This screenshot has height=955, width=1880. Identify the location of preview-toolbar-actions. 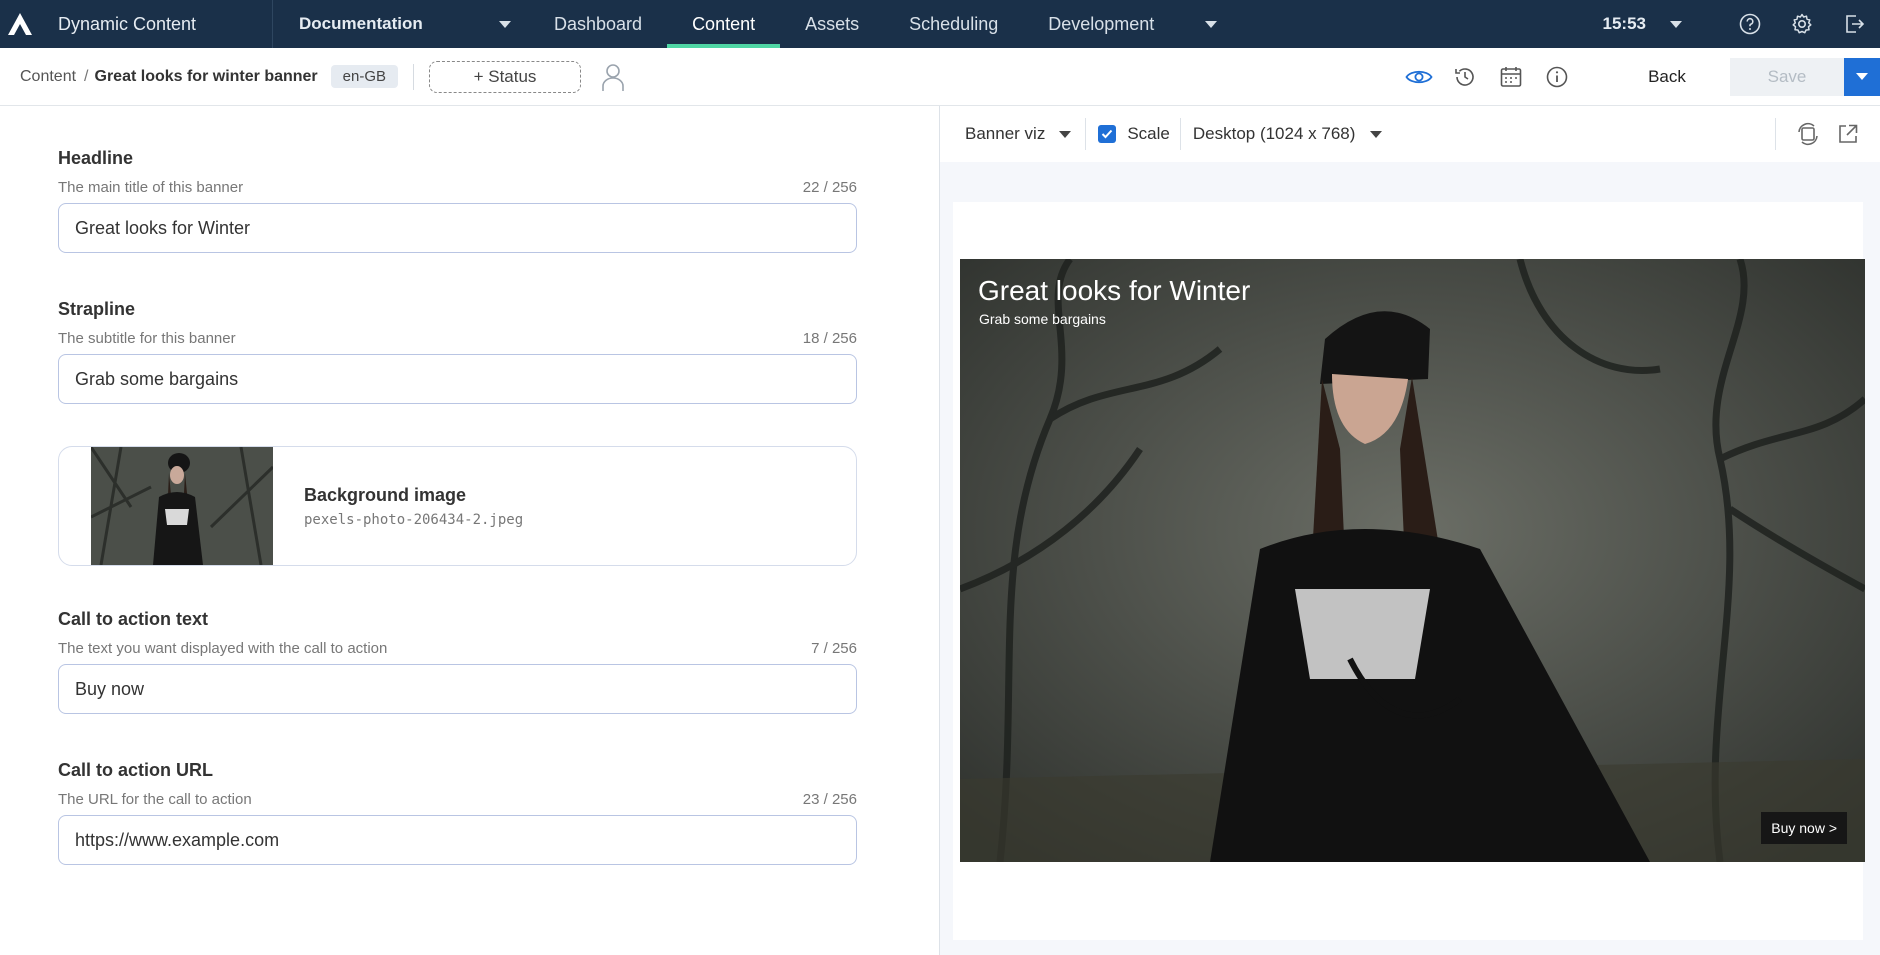
(1827, 134).